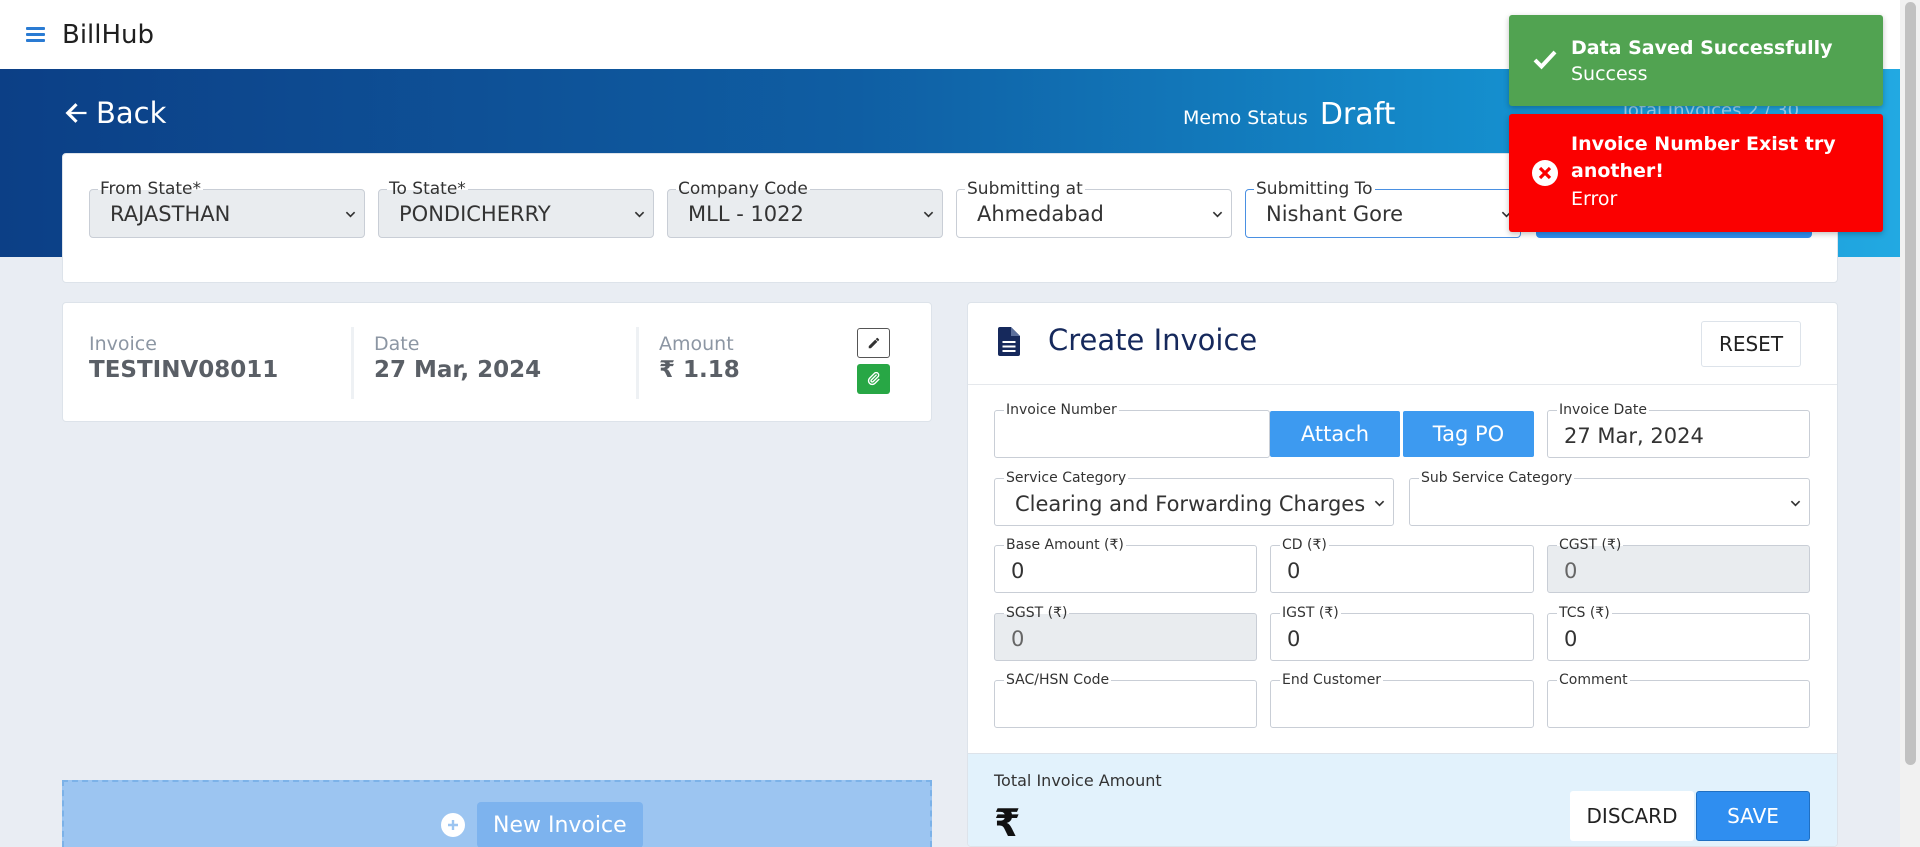 Image resolution: width=1920 pixels, height=847 pixels. I want to click on cgst-value: 0, so click(1571, 571).